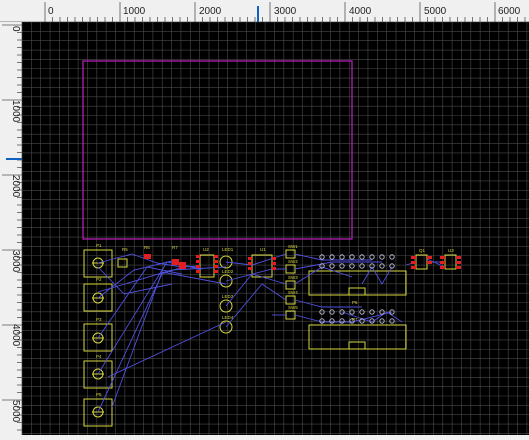 Image resolution: width=529 pixels, height=440 pixels. What do you see at coordinates (206, 249) in the screenshot?
I see `label-U2: U2` at bounding box center [206, 249].